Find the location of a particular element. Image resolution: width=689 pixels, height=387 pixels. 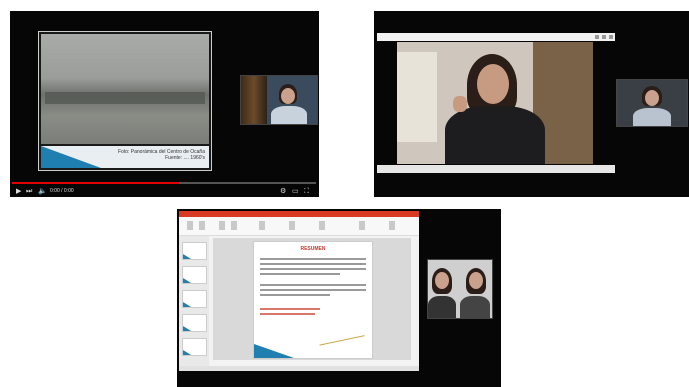

play-icon: ▶ is located at coordinates (18, 191).